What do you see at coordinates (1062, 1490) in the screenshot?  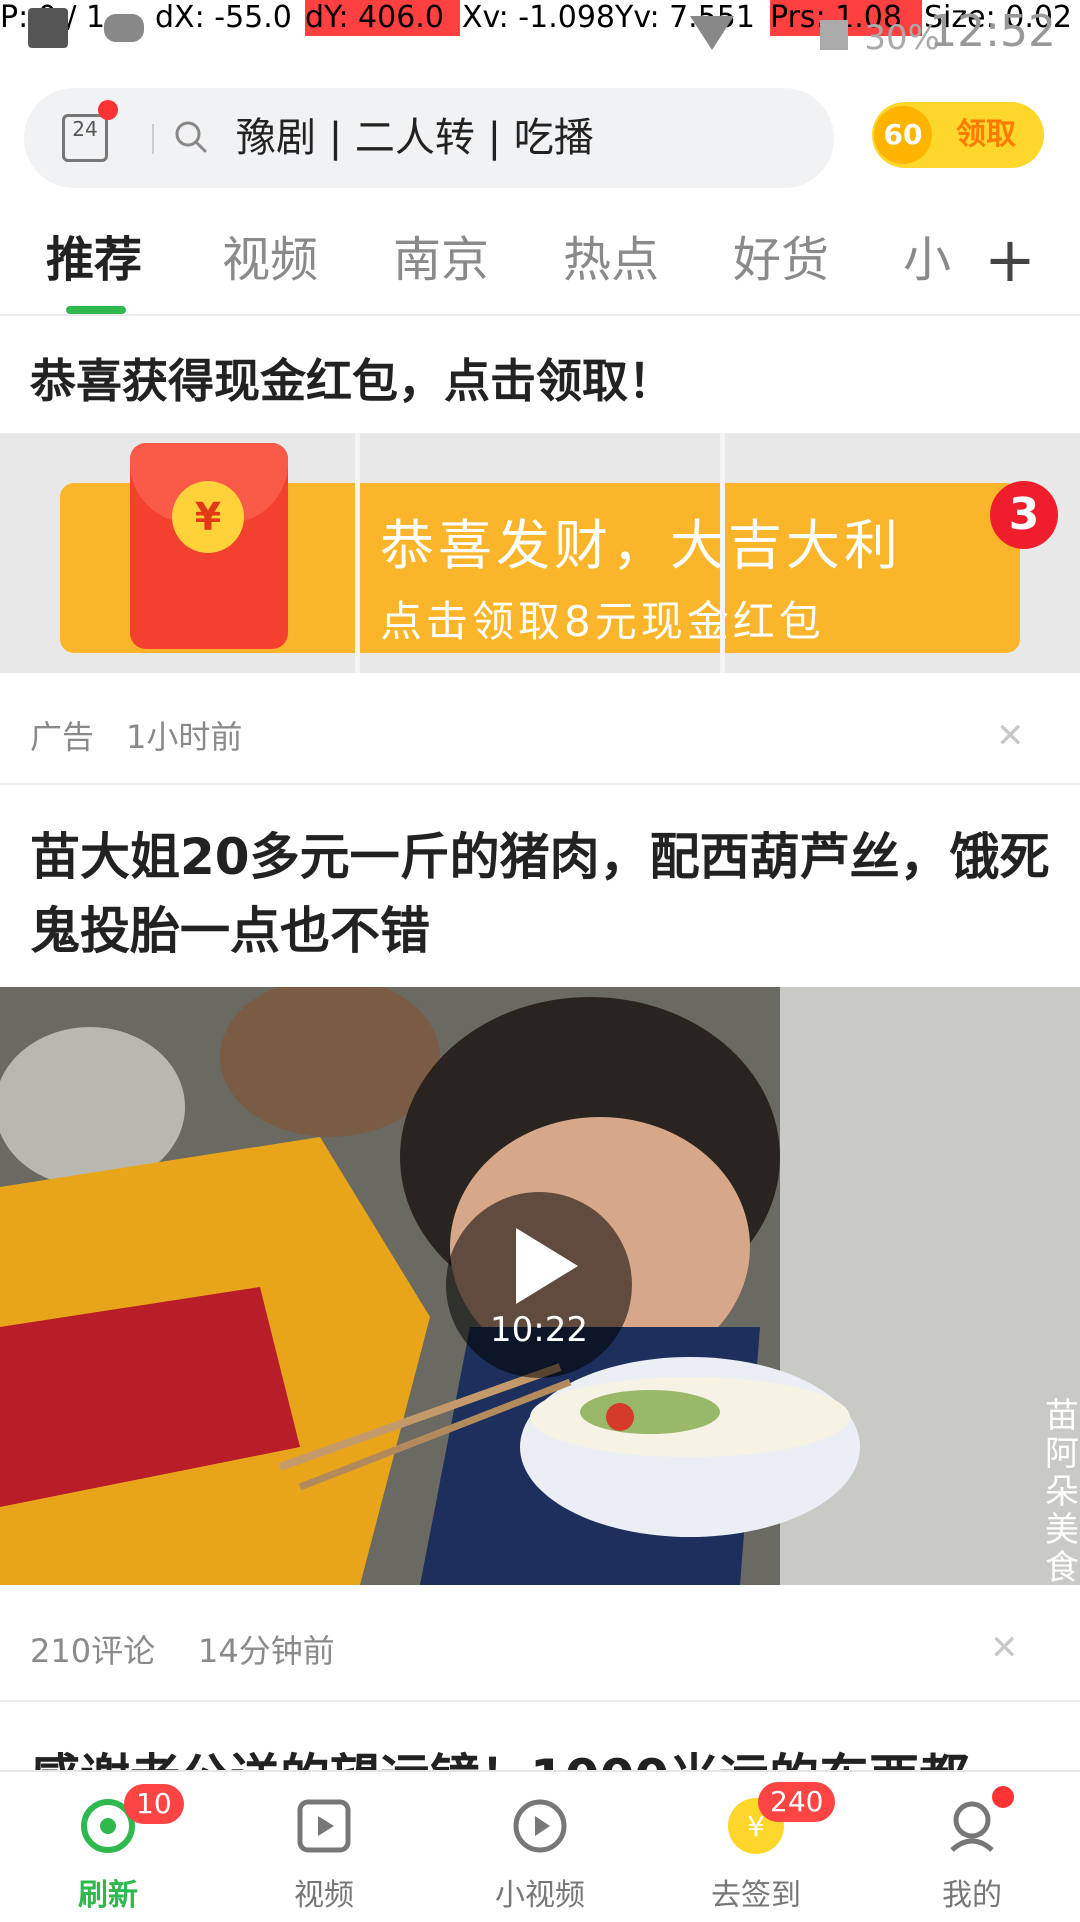 I see `video-watermark: 苗阿朵美食` at bounding box center [1062, 1490].